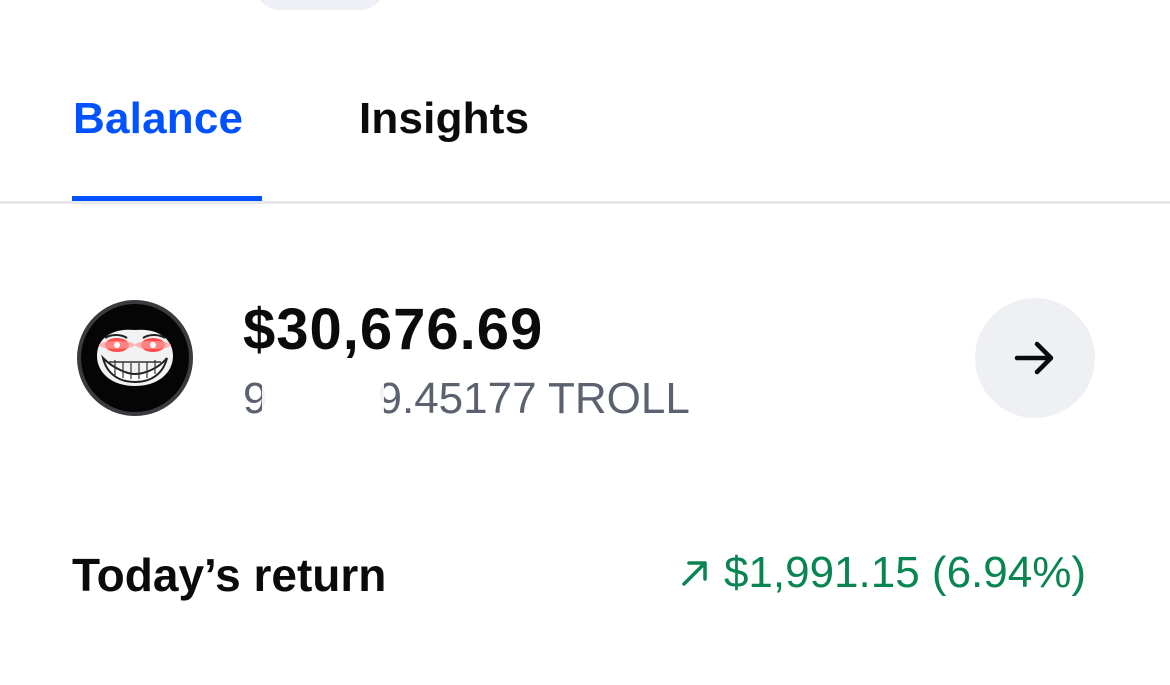 The image size is (1170, 685). What do you see at coordinates (585, 202) in the screenshot?
I see `tab-divider` at bounding box center [585, 202].